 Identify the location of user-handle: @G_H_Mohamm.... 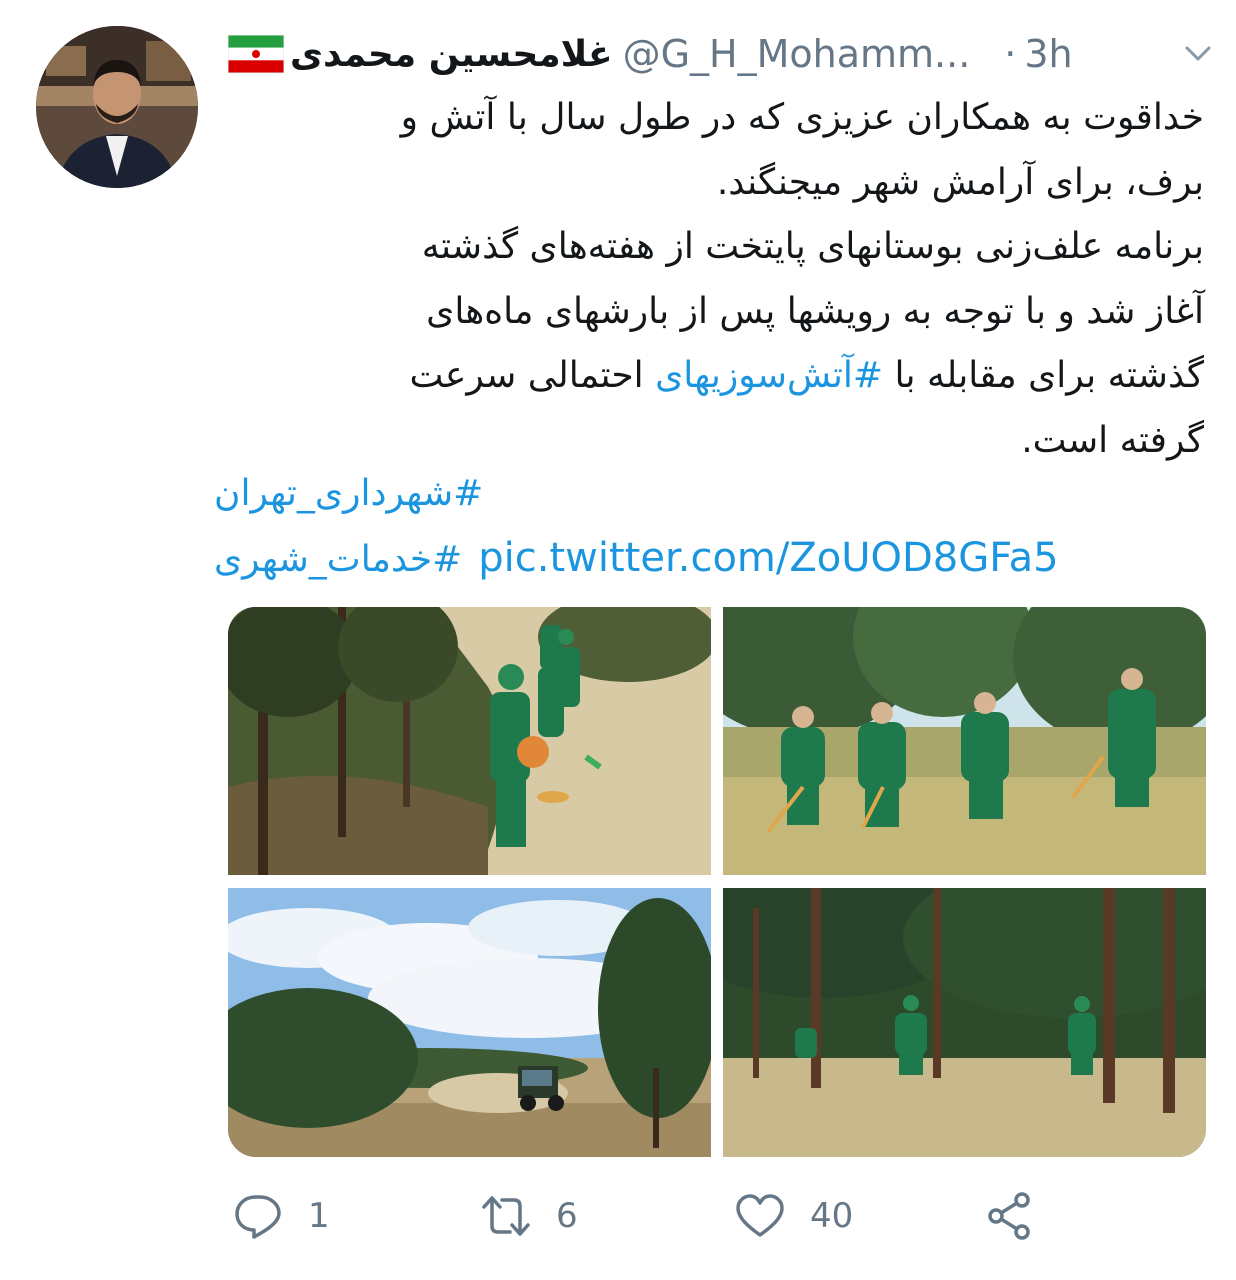
(797, 54).